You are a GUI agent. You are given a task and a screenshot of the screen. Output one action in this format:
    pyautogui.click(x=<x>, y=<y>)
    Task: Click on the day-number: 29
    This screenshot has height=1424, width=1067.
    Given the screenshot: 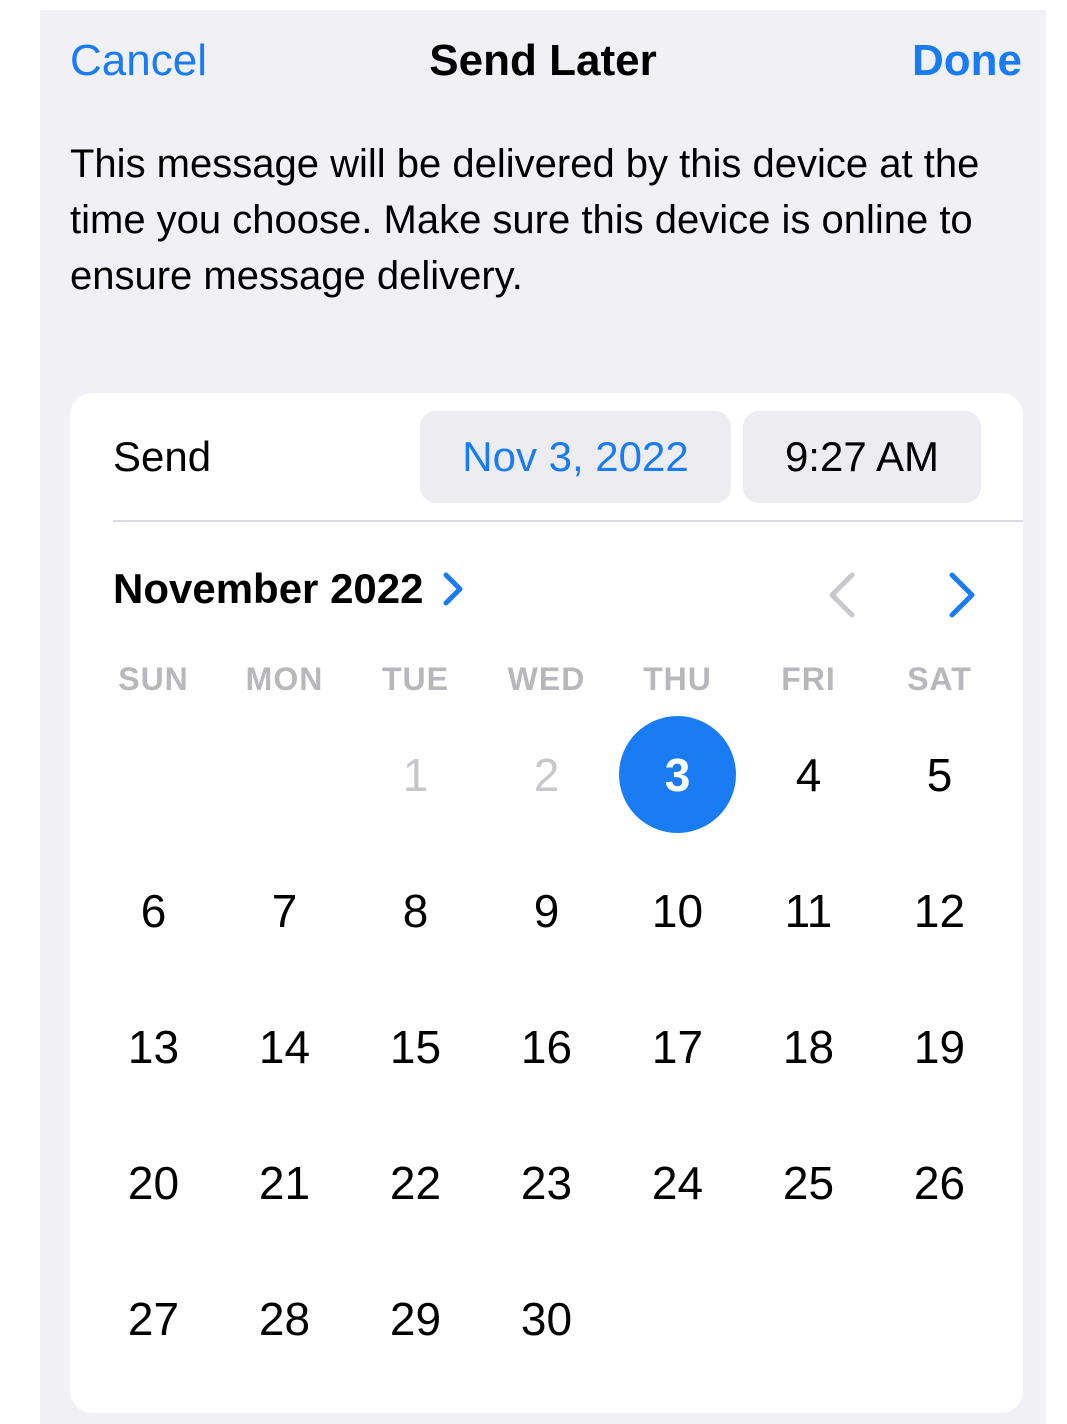 What is the action you would take?
    pyautogui.click(x=415, y=1319)
    